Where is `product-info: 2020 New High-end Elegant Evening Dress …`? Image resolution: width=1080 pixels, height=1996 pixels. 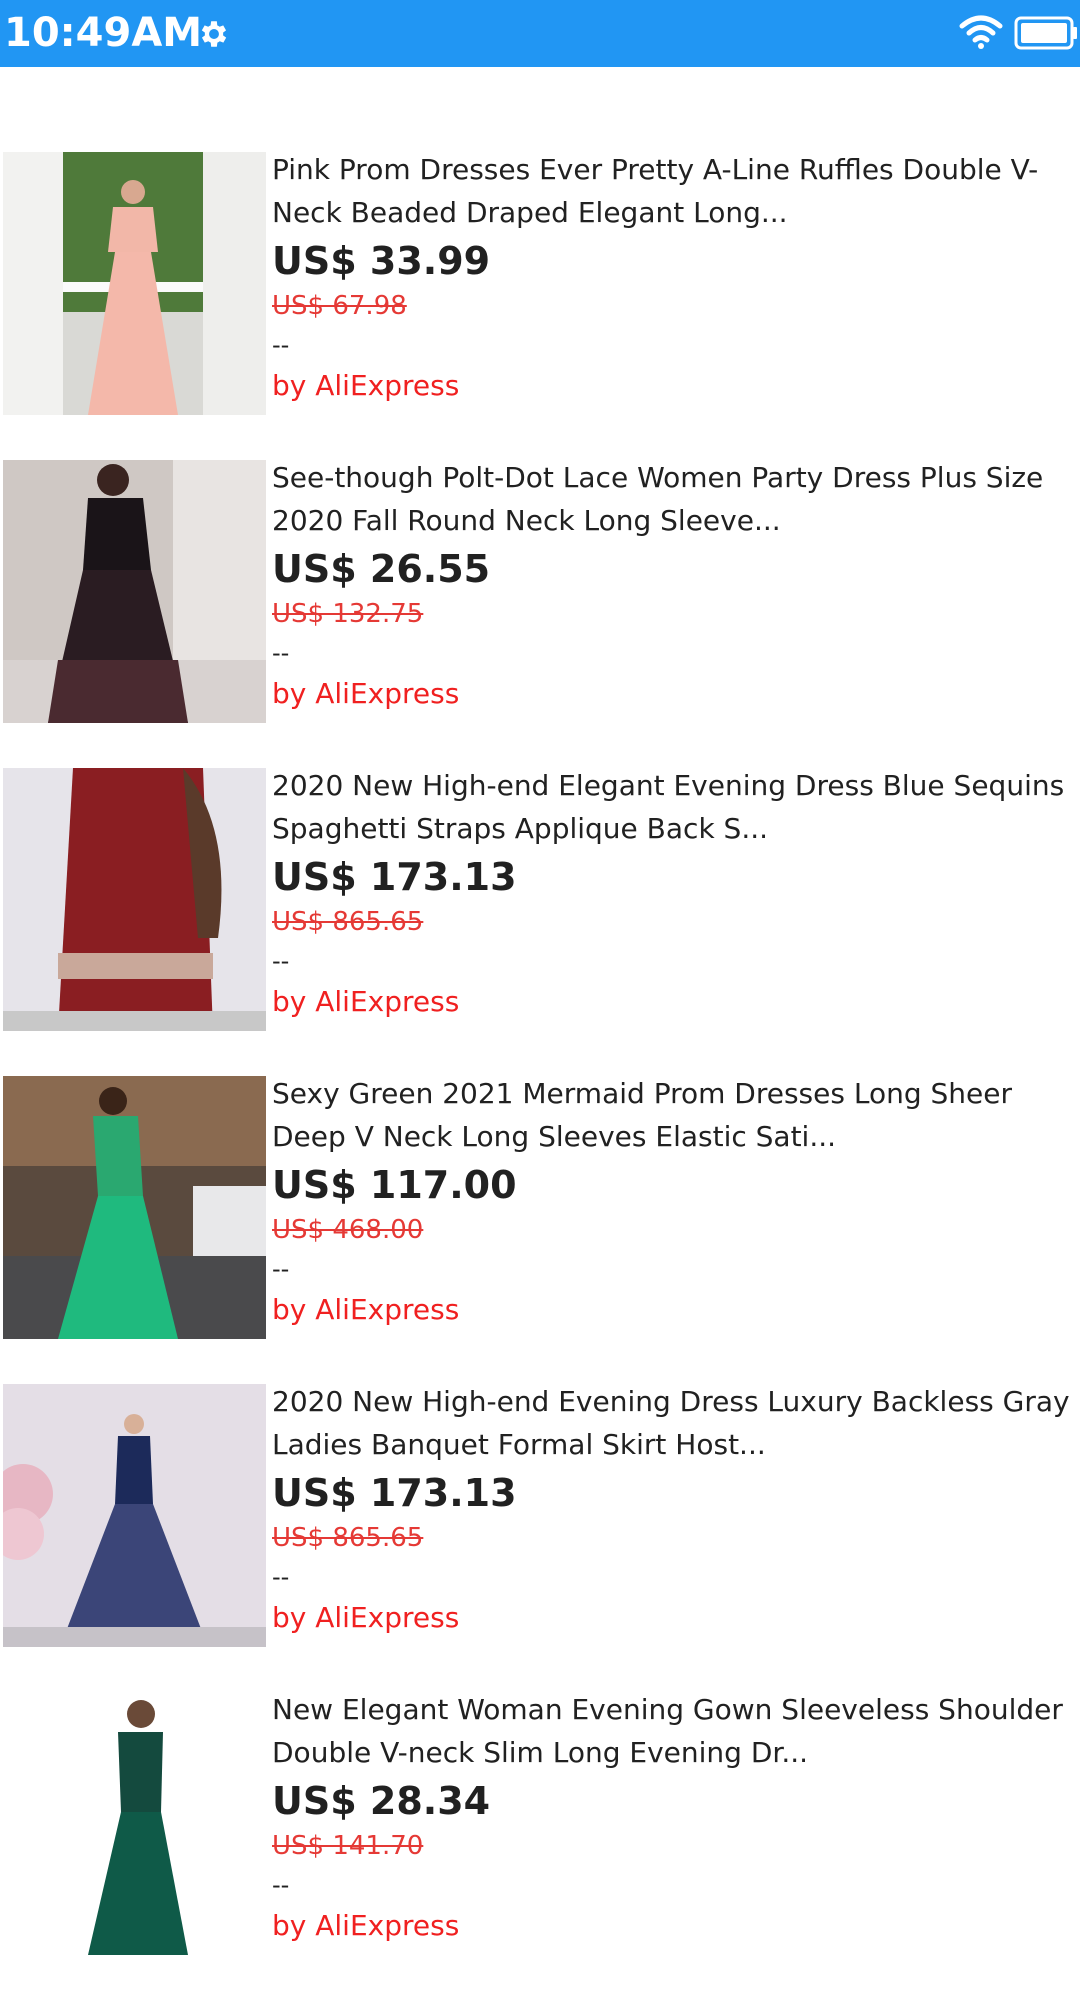 product-info: 2020 New High-end Elegant Evening Dress … is located at coordinates (672, 894).